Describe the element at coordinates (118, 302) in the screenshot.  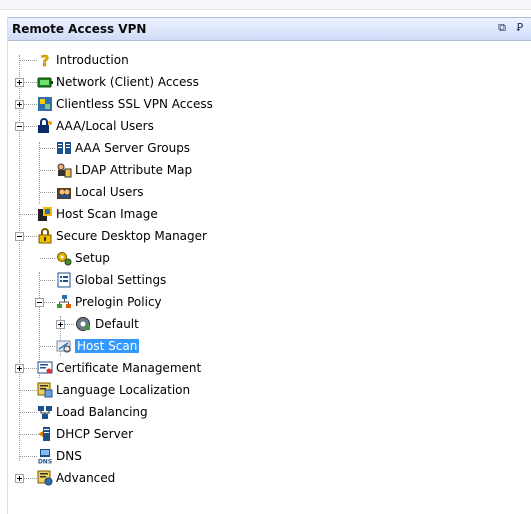
I see `tree-item-label: Prelogin Policy` at that location.